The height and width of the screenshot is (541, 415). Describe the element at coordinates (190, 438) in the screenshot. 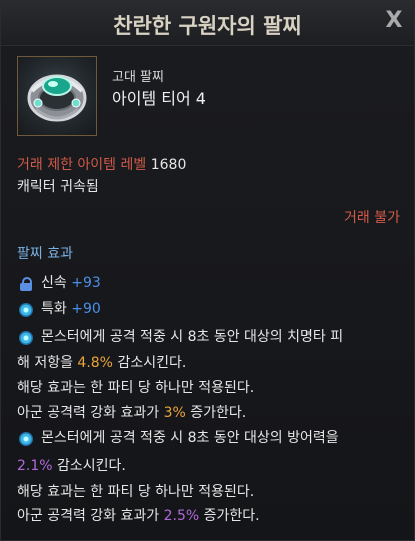

I see `effect2-line1: 몬스터에게 공격 적중 시 8초 동안 대상의 방어력을` at that location.